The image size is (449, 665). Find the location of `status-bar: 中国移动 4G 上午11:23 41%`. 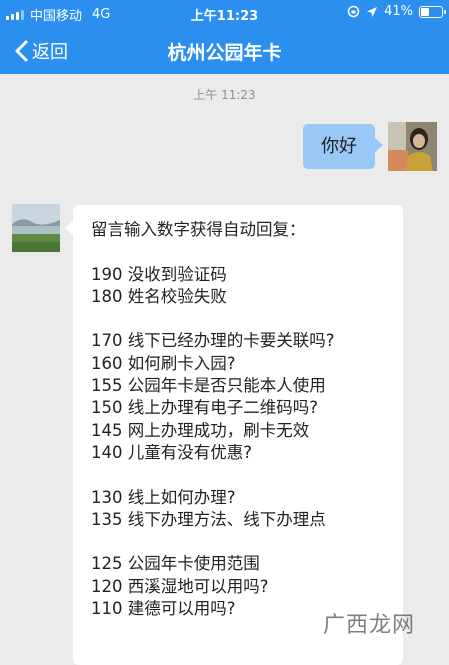

status-bar: 中国移动 4G 上午11:23 41% is located at coordinates (224, 13).